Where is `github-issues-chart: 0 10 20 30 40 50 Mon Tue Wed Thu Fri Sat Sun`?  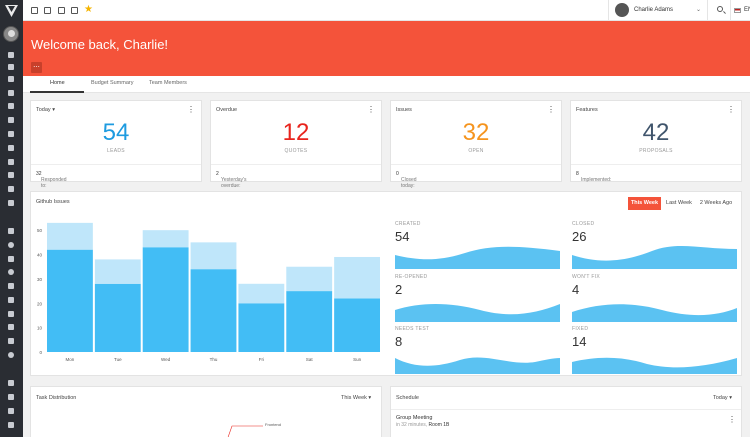
github-issues-chart: 0 10 20 30 40 50 Mon Tue Wed Thu Fri Sat Sun is located at coordinates (208, 292).